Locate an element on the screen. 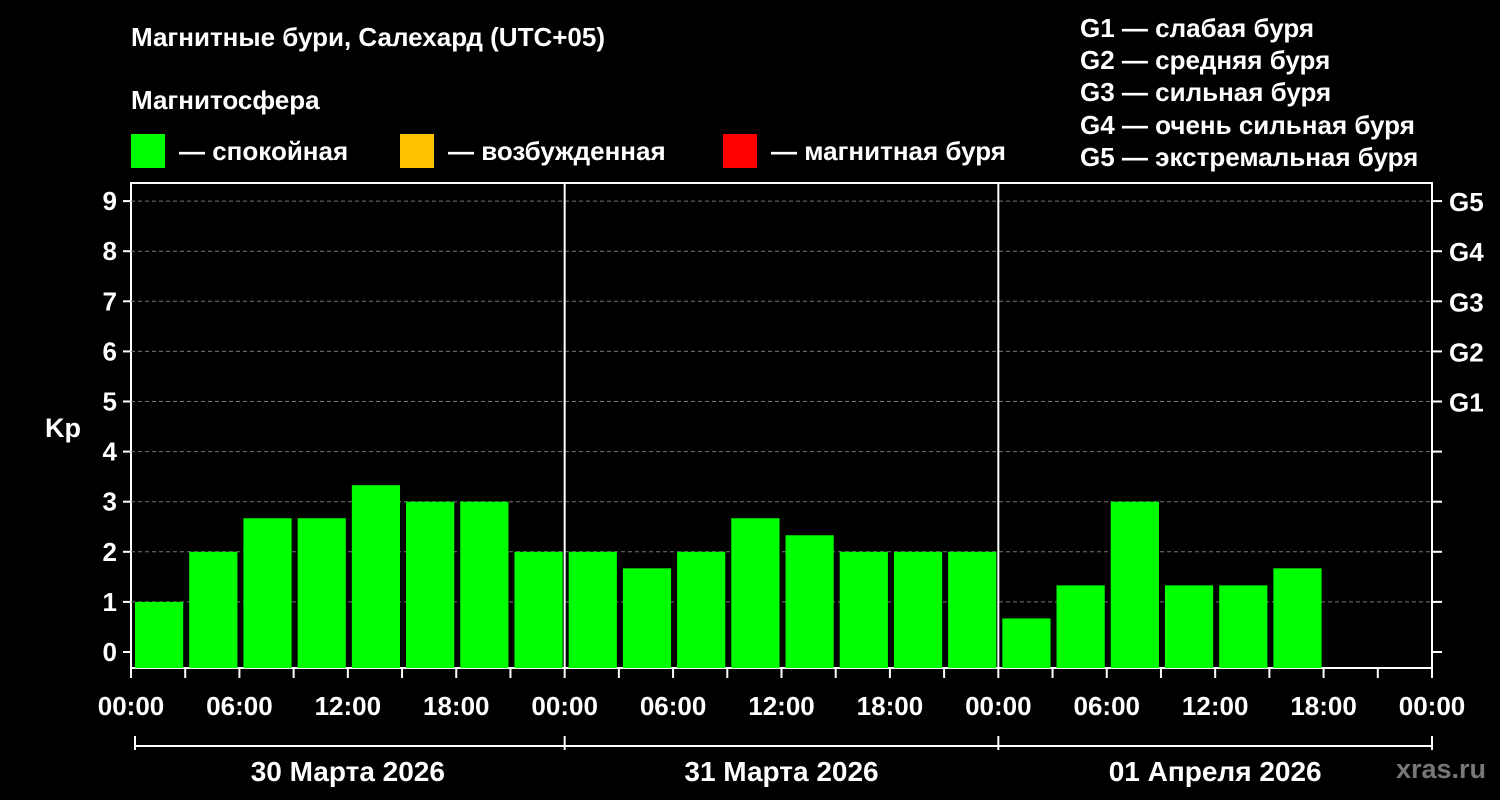 Image resolution: width=1500 pixels, height=800 pixels. x-tick-label-0: 00:00 is located at coordinates (131, 706).